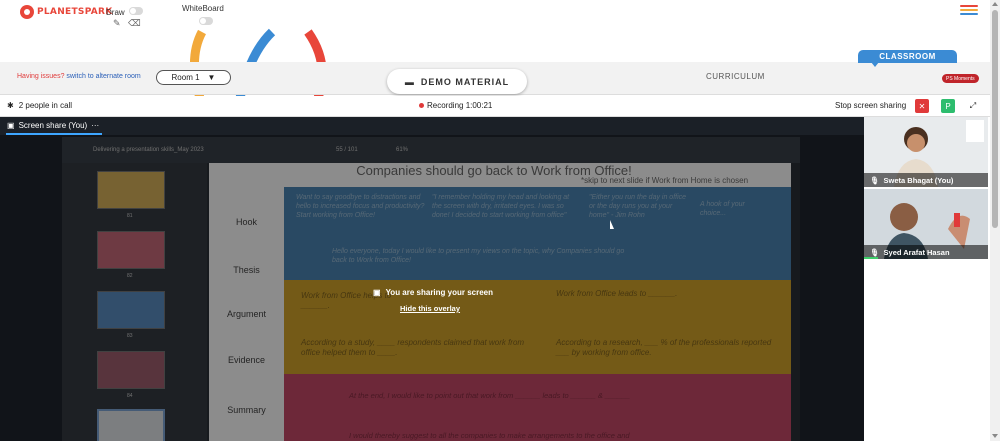 The width and height of the screenshot is (1000, 441). I want to click on sharing-message-label: You are sharing your screen, so click(439, 292).